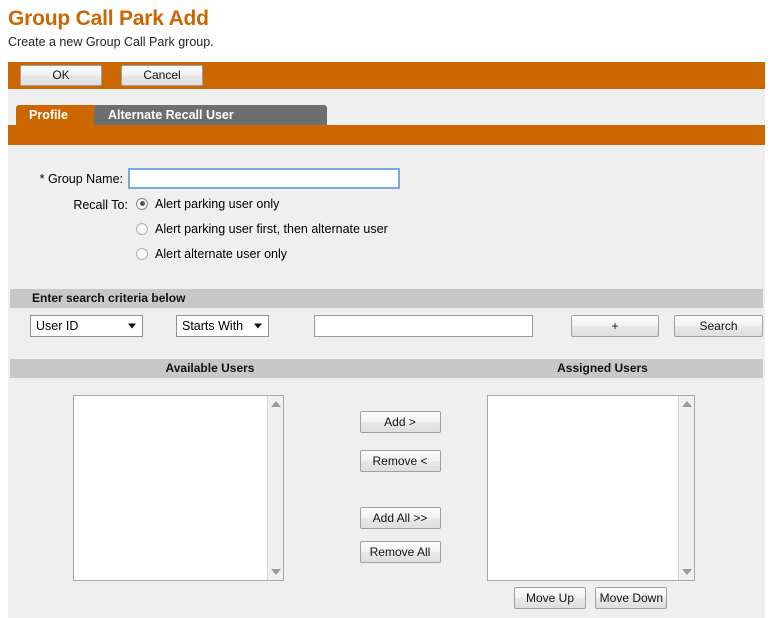 The image size is (773, 618). I want to click on search-mode-select: Starts With, so click(222, 326).